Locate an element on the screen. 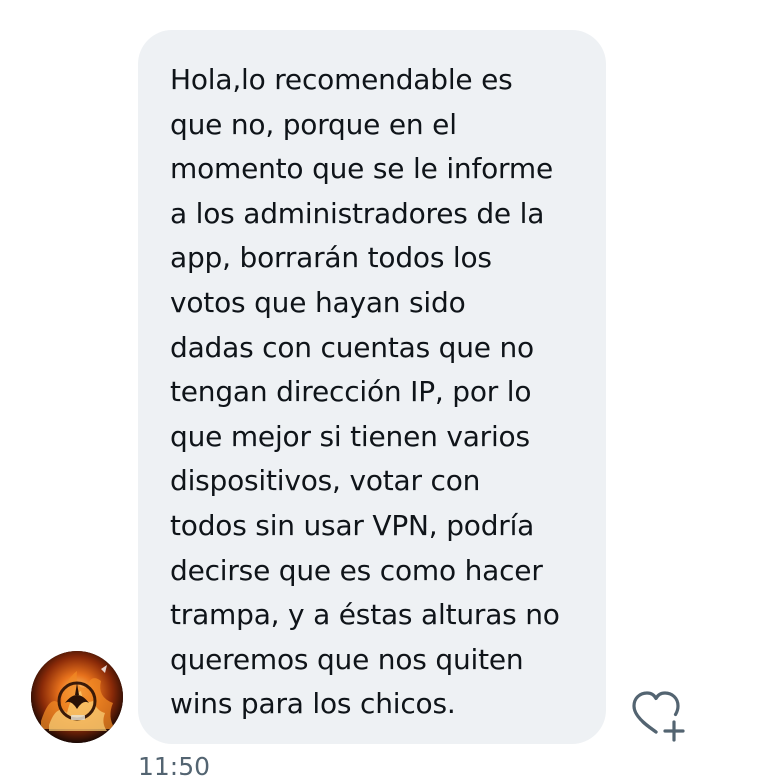 The image size is (757, 782). avatar-image is located at coordinates (77, 697).